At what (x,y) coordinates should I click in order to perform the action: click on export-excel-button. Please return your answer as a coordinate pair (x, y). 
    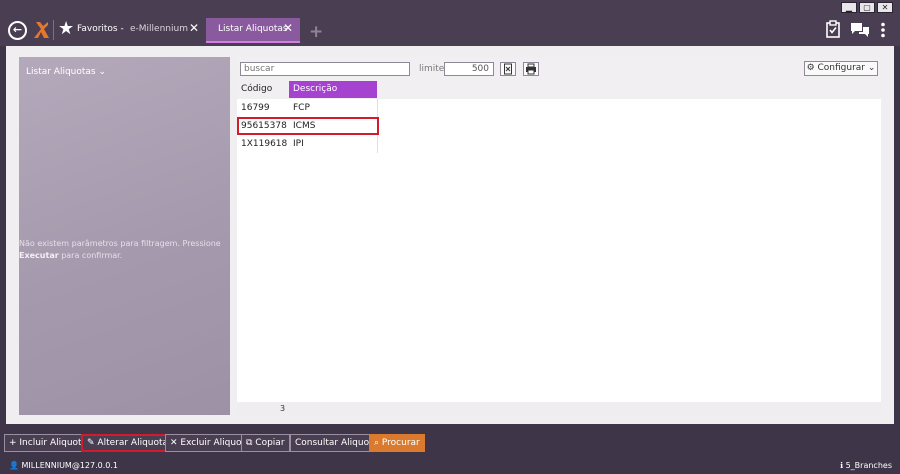
    Looking at the image, I should click on (508, 69).